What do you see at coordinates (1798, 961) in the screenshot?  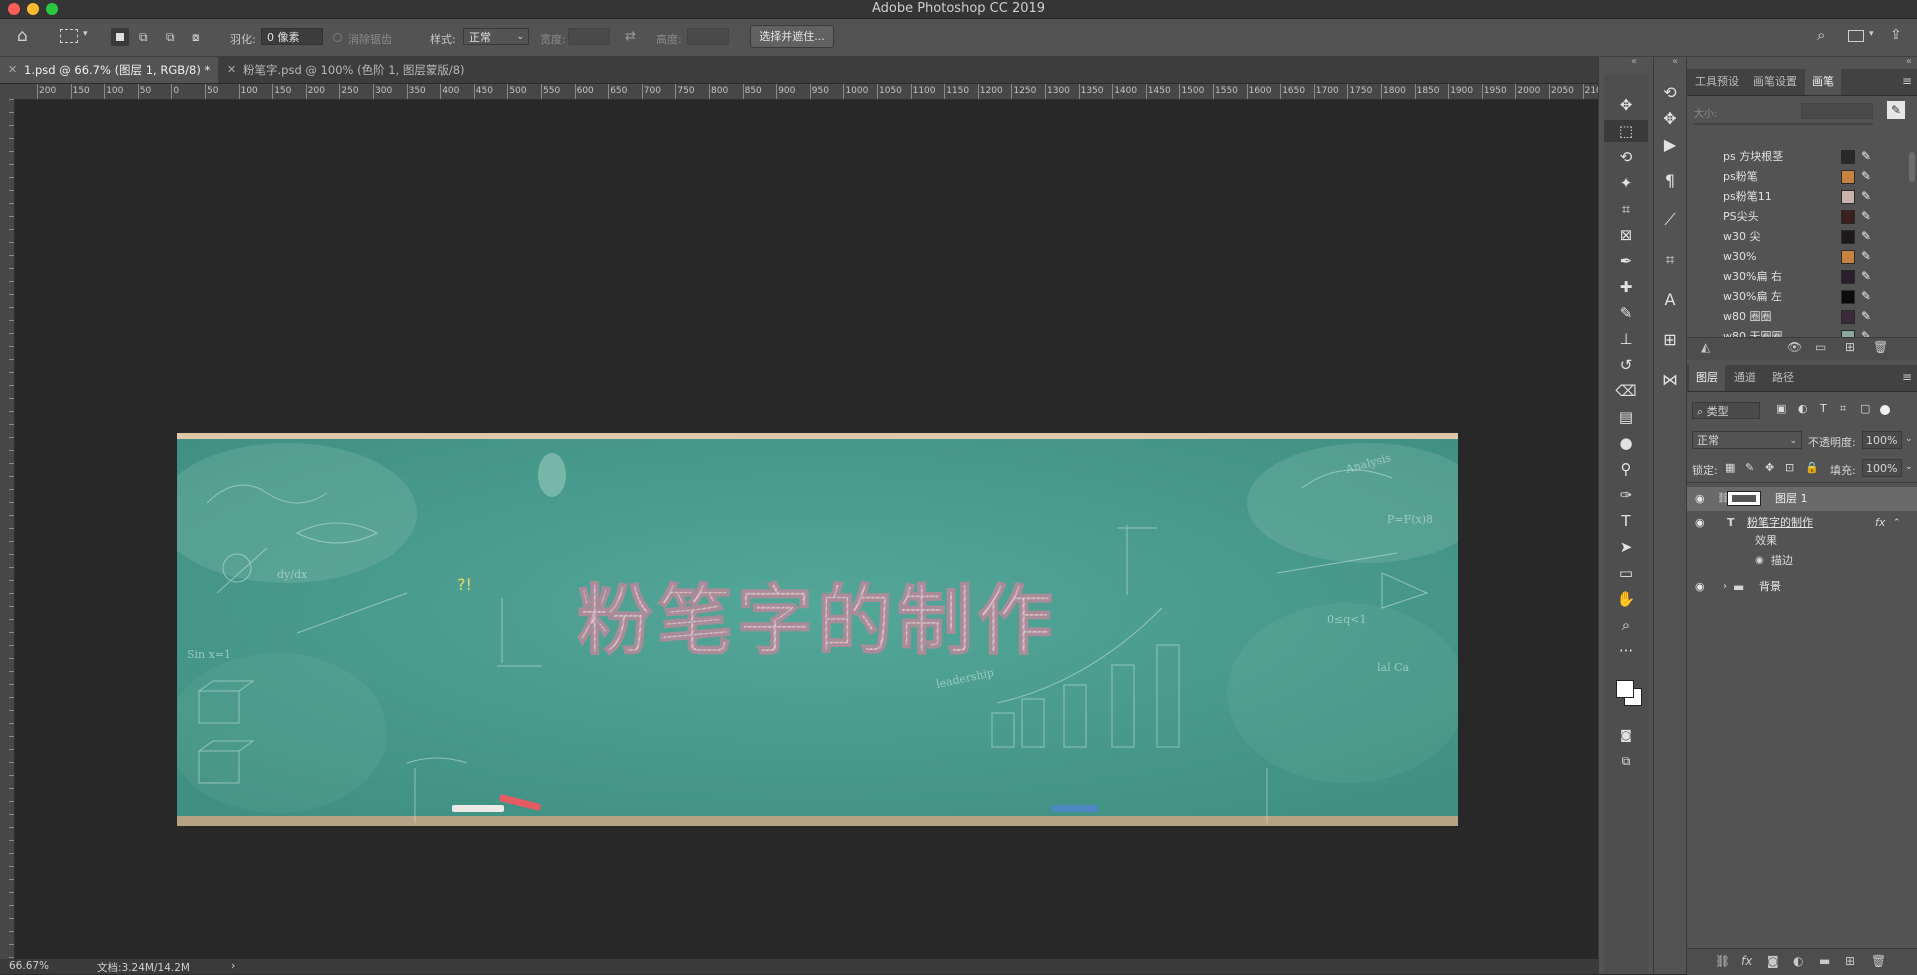 I see `adjustment-layer-icon: ◐` at bounding box center [1798, 961].